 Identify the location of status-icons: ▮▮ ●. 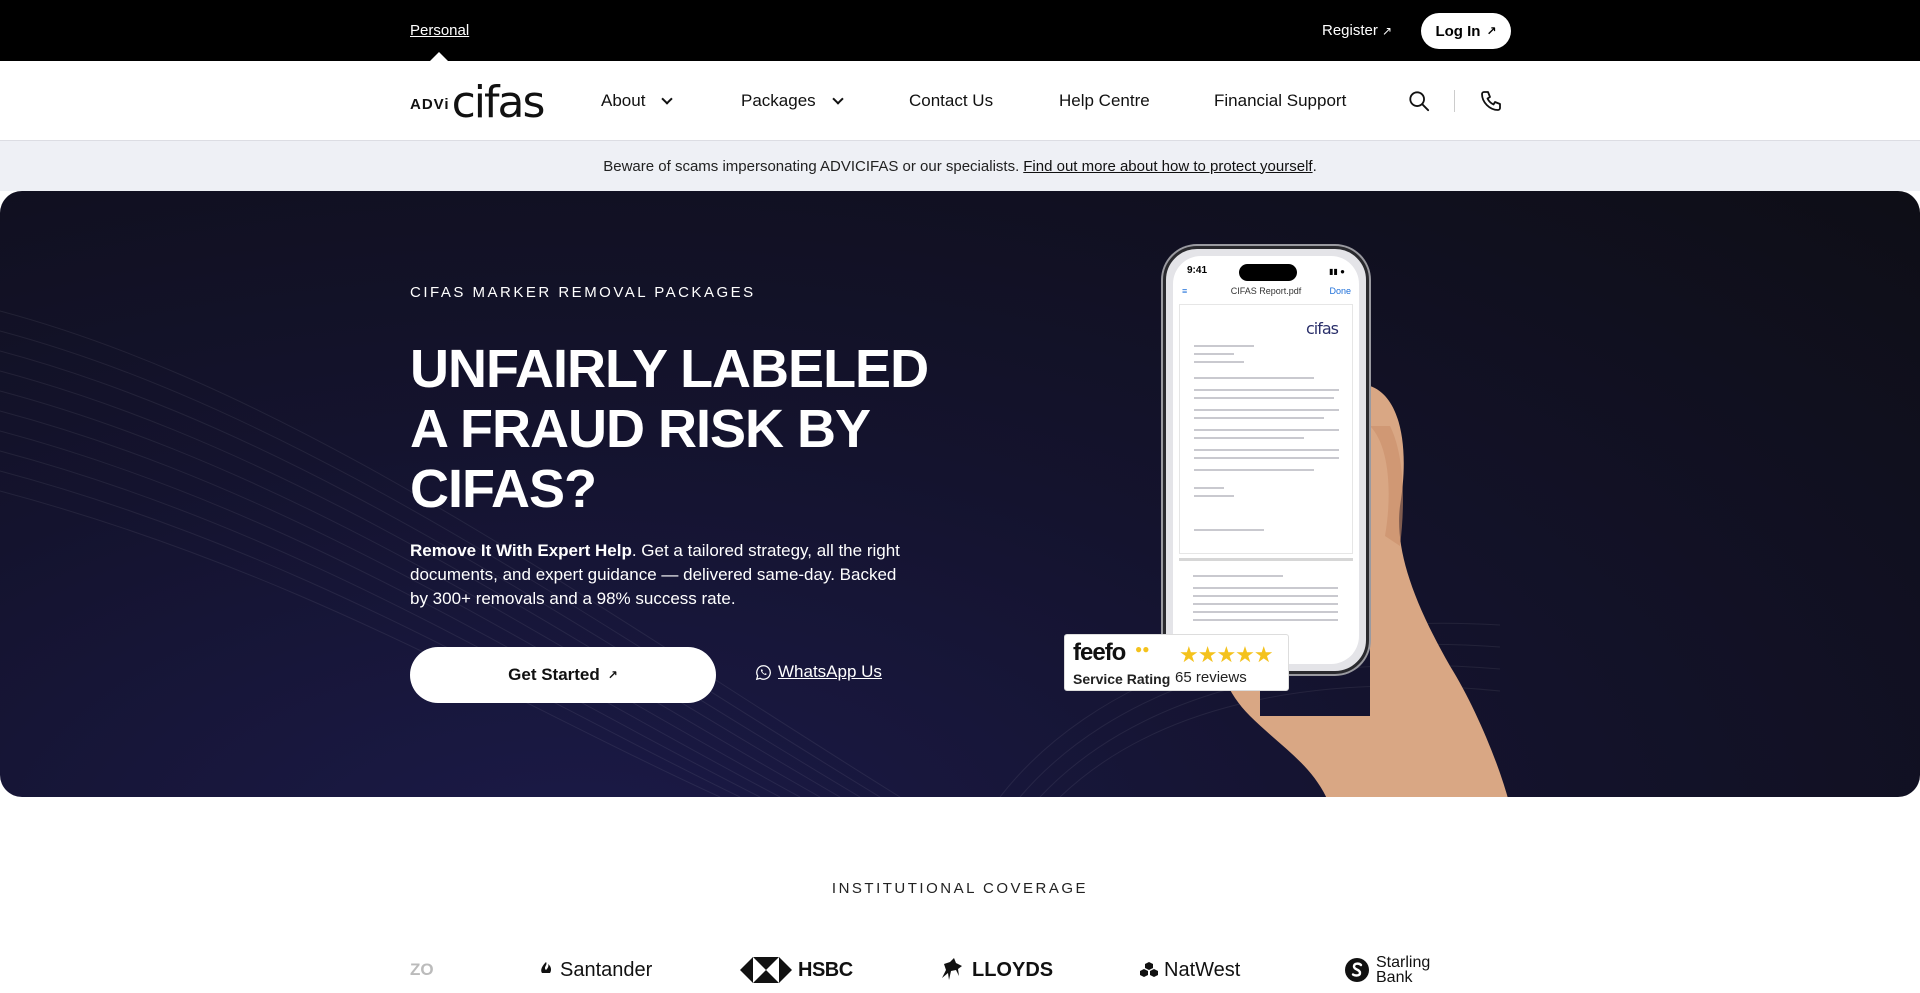
(1337, 271).